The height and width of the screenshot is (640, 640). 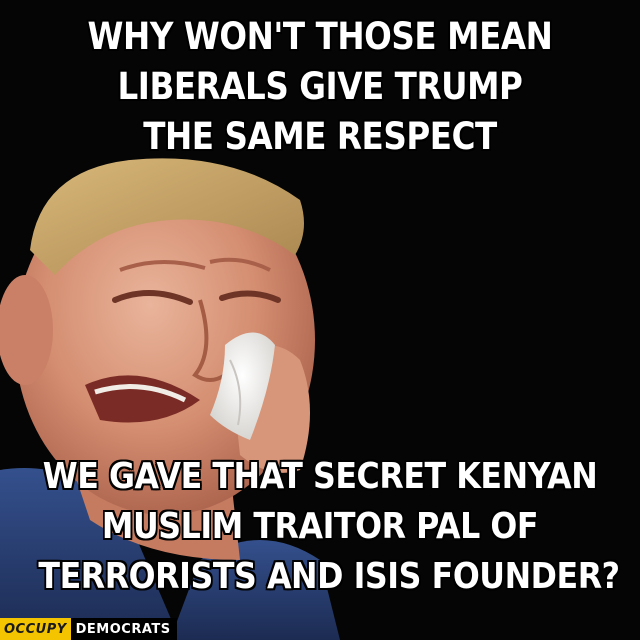 I want to click on top-caption-line: LIBERALS GIVE TRUMP, so click(x=320, y=86).